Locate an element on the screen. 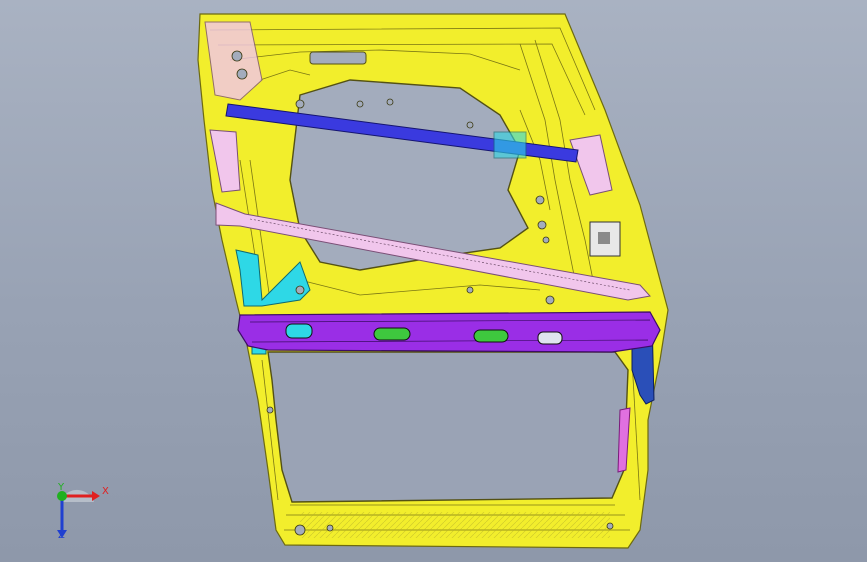  lower-opening is located at coordinates (448, 427).